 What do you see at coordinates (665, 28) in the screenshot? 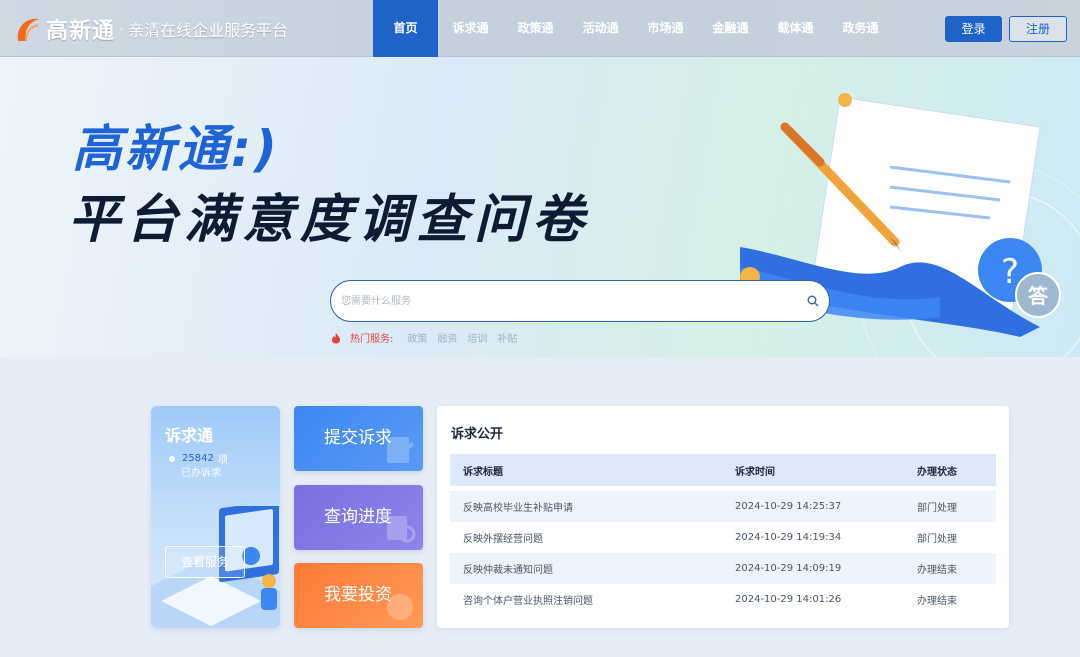
I see `menu-item-market: 市场通` at bounding box center [665, 28].